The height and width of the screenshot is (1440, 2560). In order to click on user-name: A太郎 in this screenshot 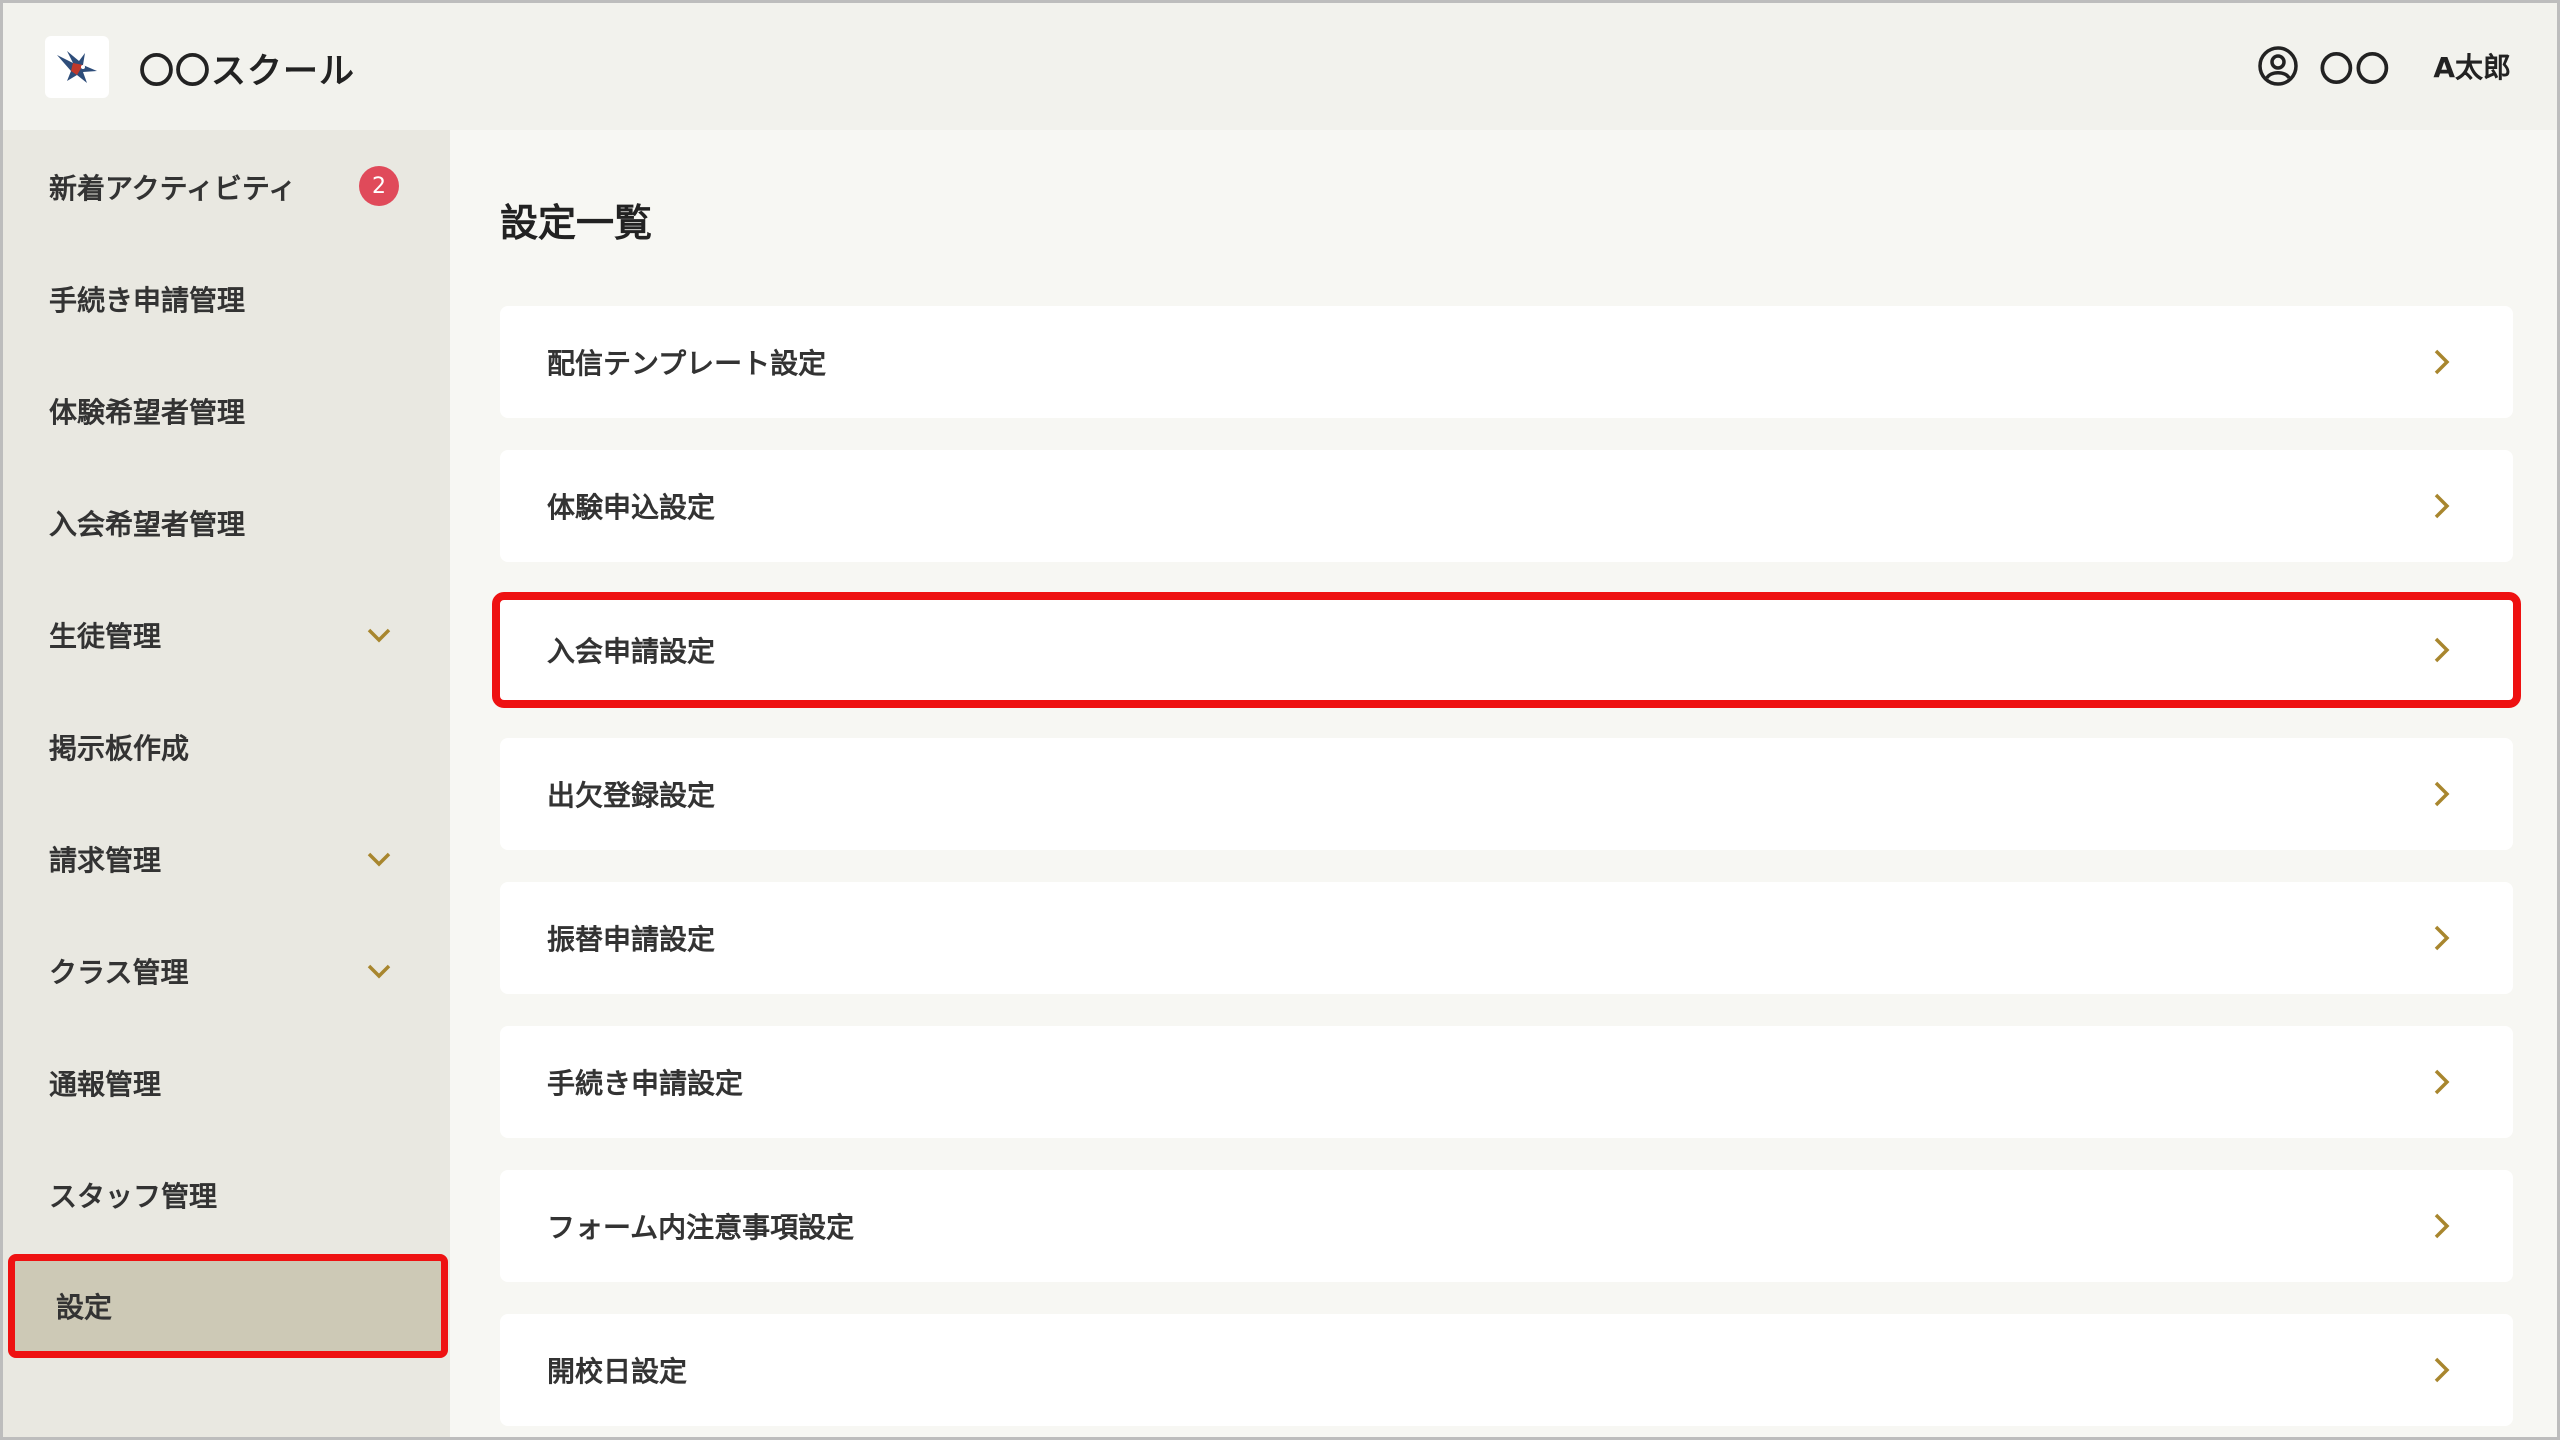, I will do `click(2472, 67)`.